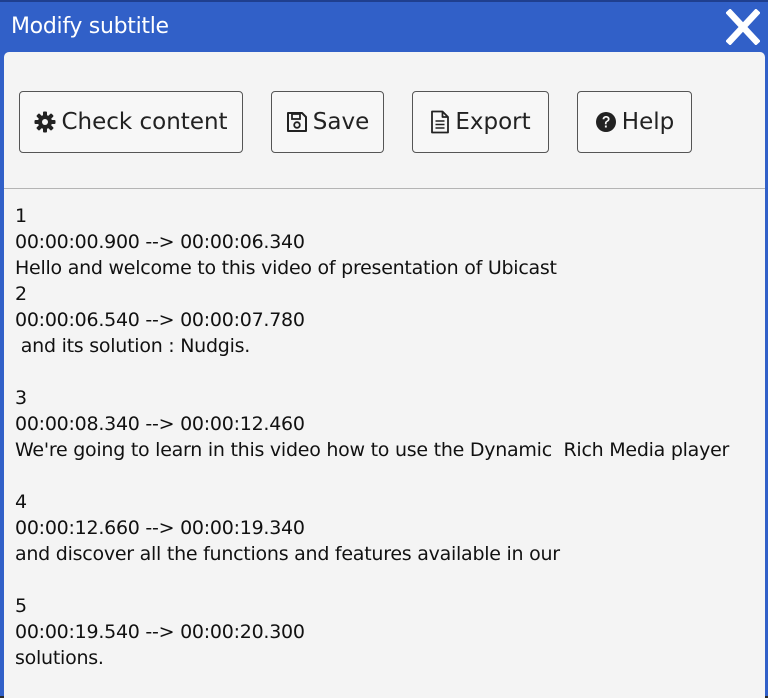  I want to click on save-button: Save, so click(327, 122).